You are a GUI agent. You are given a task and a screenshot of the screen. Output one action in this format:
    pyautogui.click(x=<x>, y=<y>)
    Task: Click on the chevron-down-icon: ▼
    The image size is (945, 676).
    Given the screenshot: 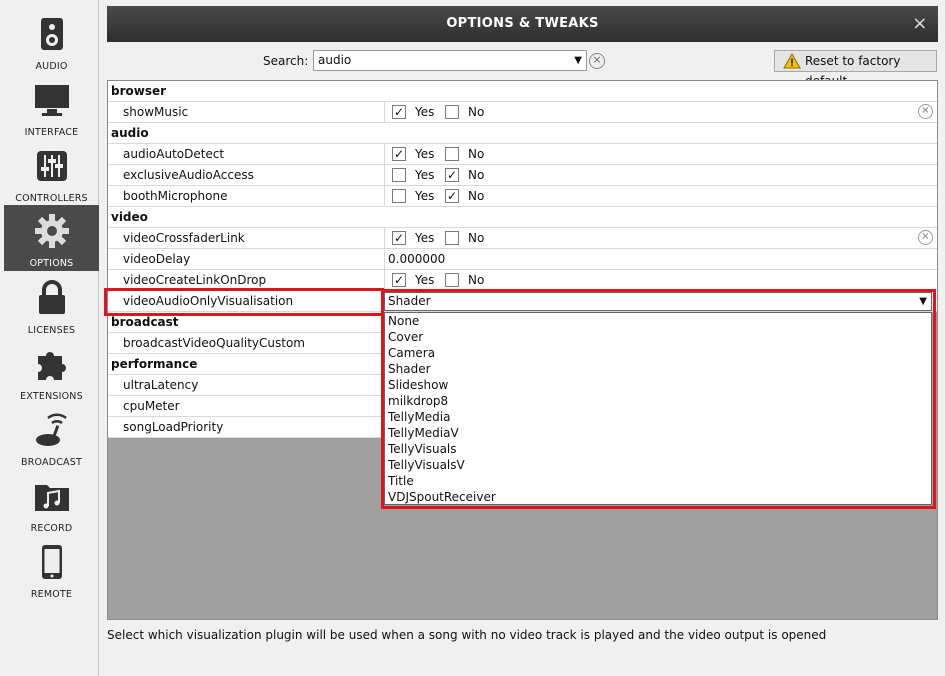 What is the action you would take?
    pyautogui.click(x=578, y=60)
    